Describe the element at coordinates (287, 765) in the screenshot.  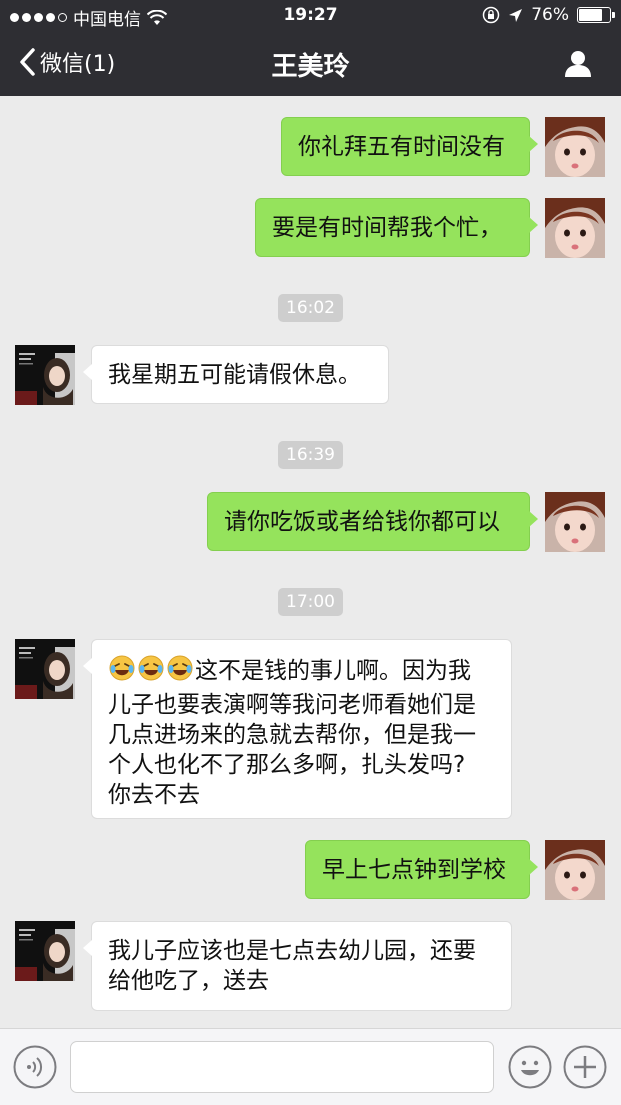
I see `message-line: 个人也化不了那么多啊，扎头发吗?` at that location.